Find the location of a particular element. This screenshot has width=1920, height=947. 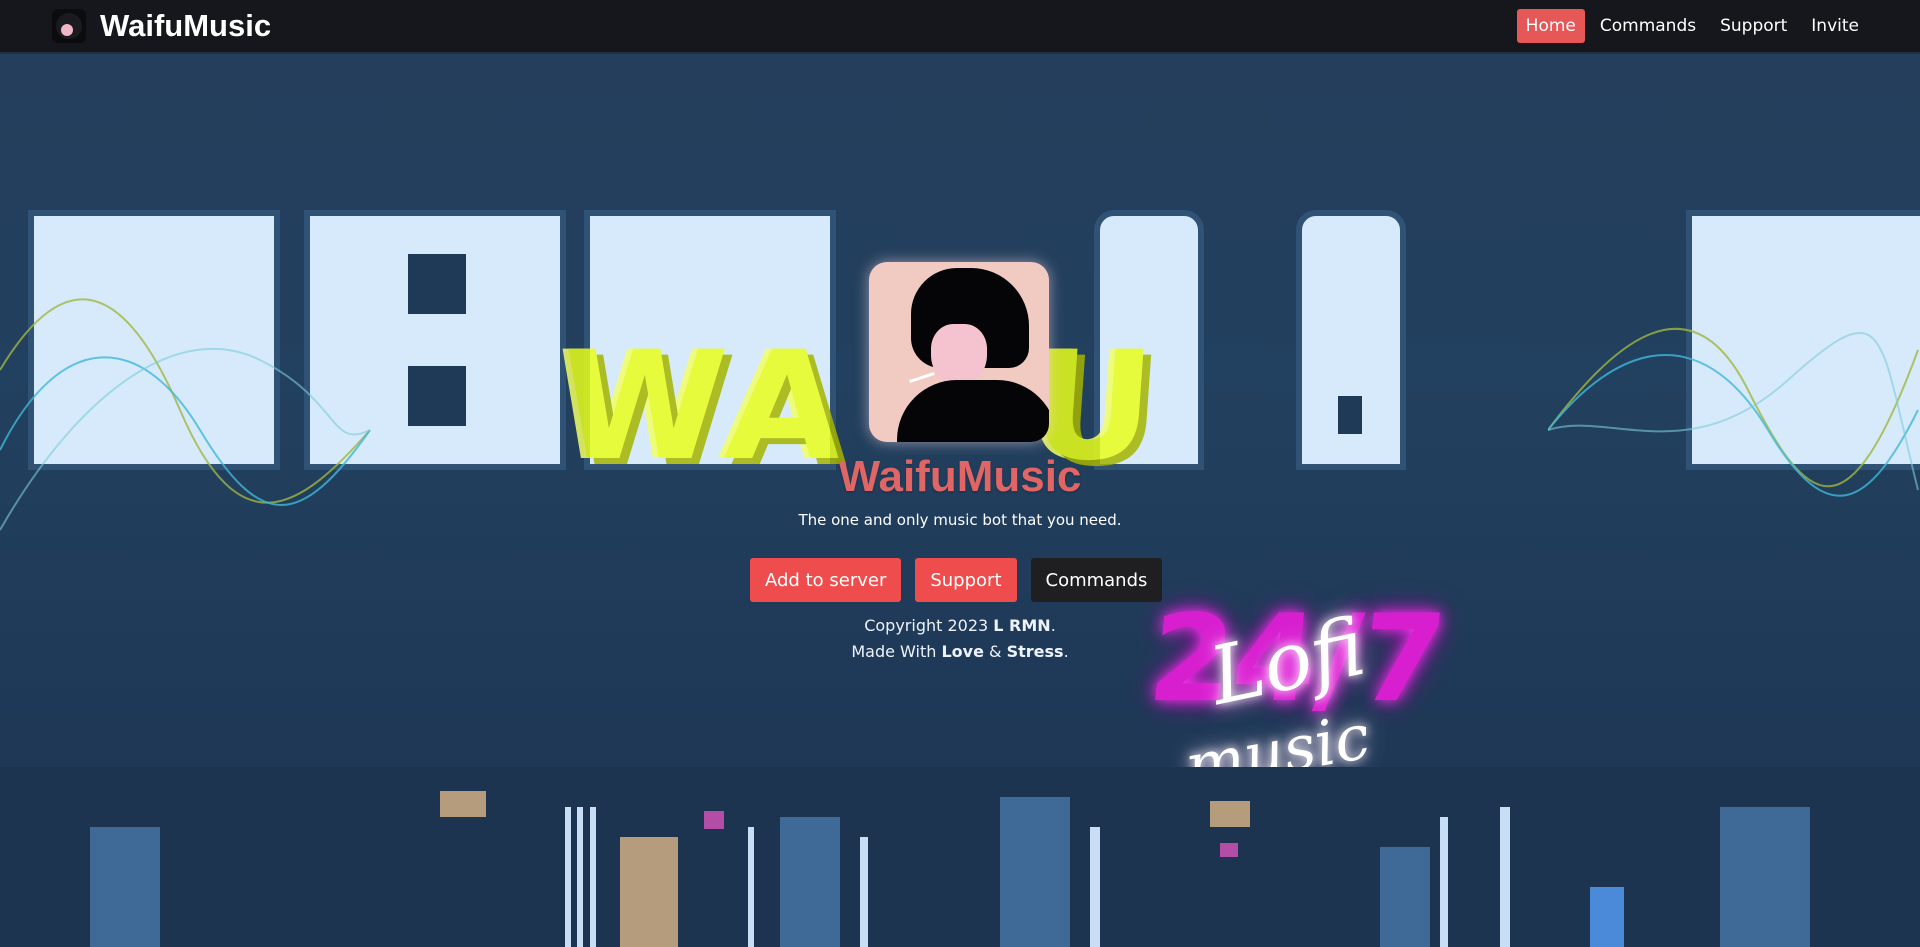

nav-links: Home Commands Support Invite is located at coordinates (1692, 26).